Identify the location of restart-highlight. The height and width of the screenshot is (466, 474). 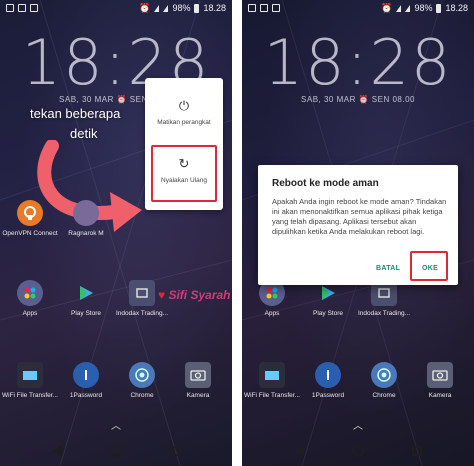
(184, 173).